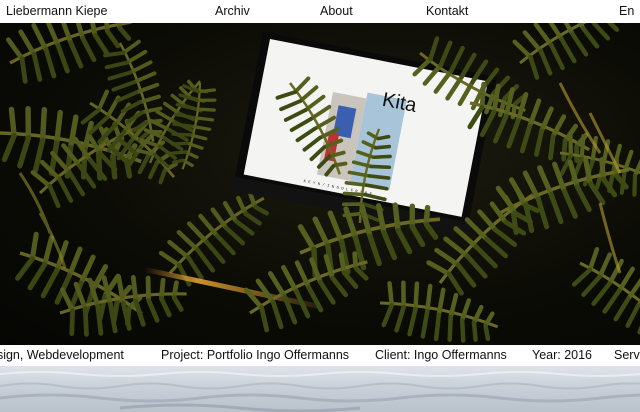  What do you see at coordinates (562, 355) in the screenshot?
I see `ticker-year: Year: 2016` at bounding box center [562, 355].